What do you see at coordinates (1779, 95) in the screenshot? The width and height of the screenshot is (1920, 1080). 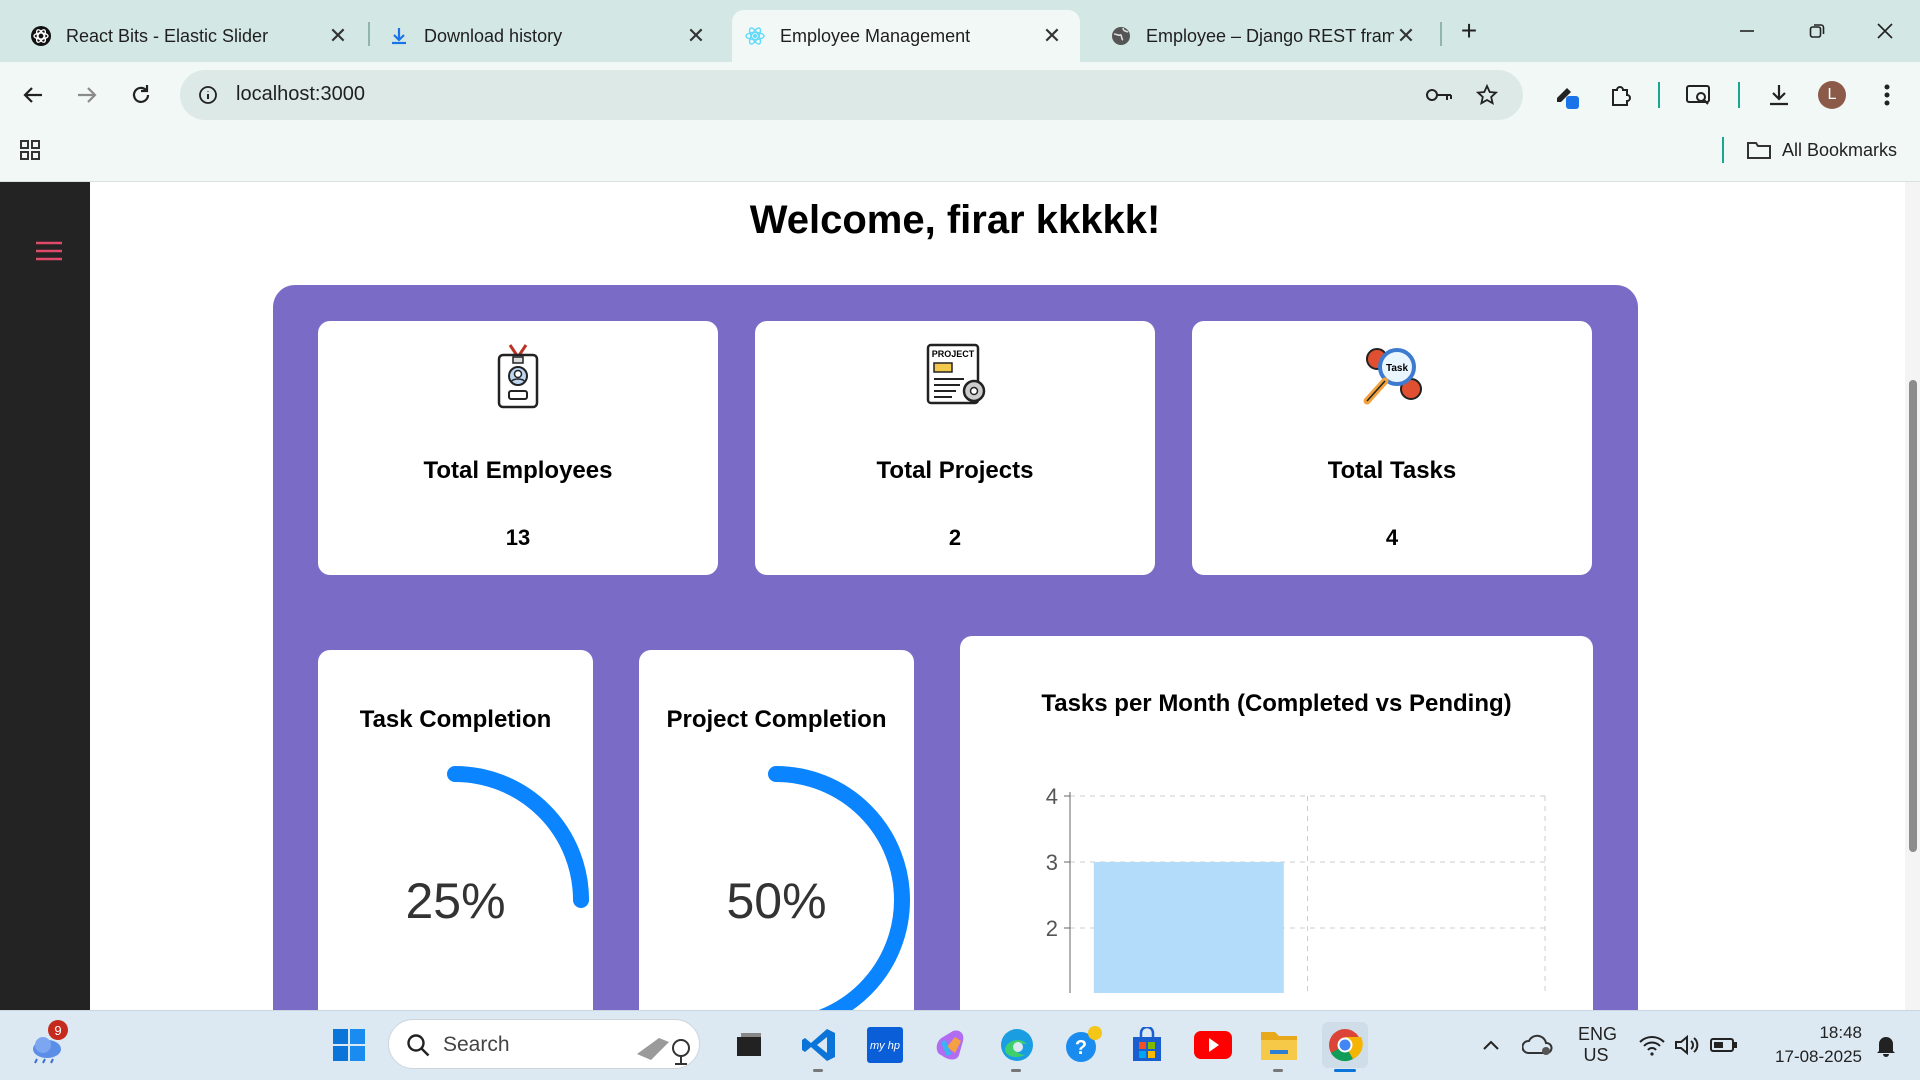 I see `downloads-icon` at bounding box center [1779, 95].